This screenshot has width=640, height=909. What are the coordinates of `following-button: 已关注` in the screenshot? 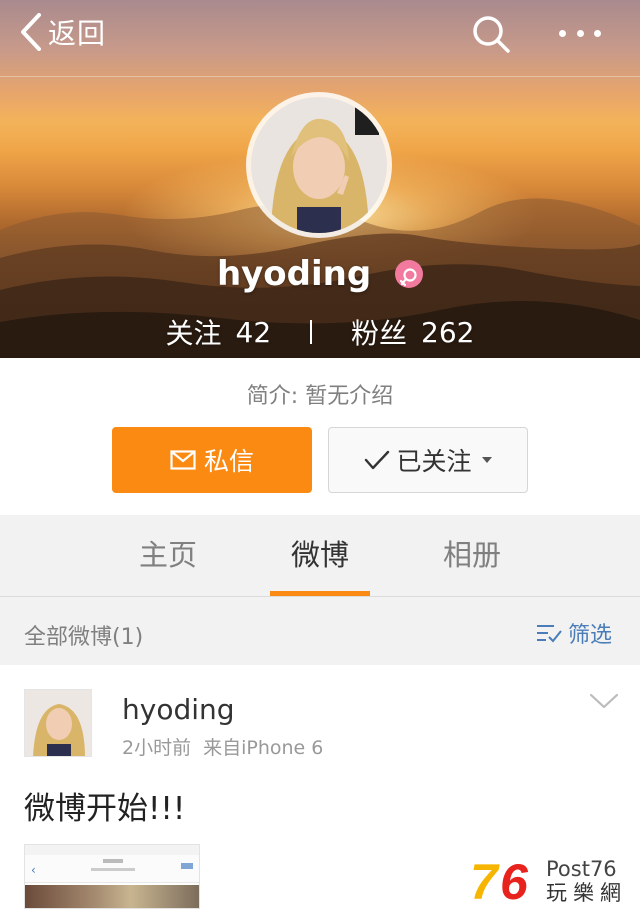 It's located at (428, 460).